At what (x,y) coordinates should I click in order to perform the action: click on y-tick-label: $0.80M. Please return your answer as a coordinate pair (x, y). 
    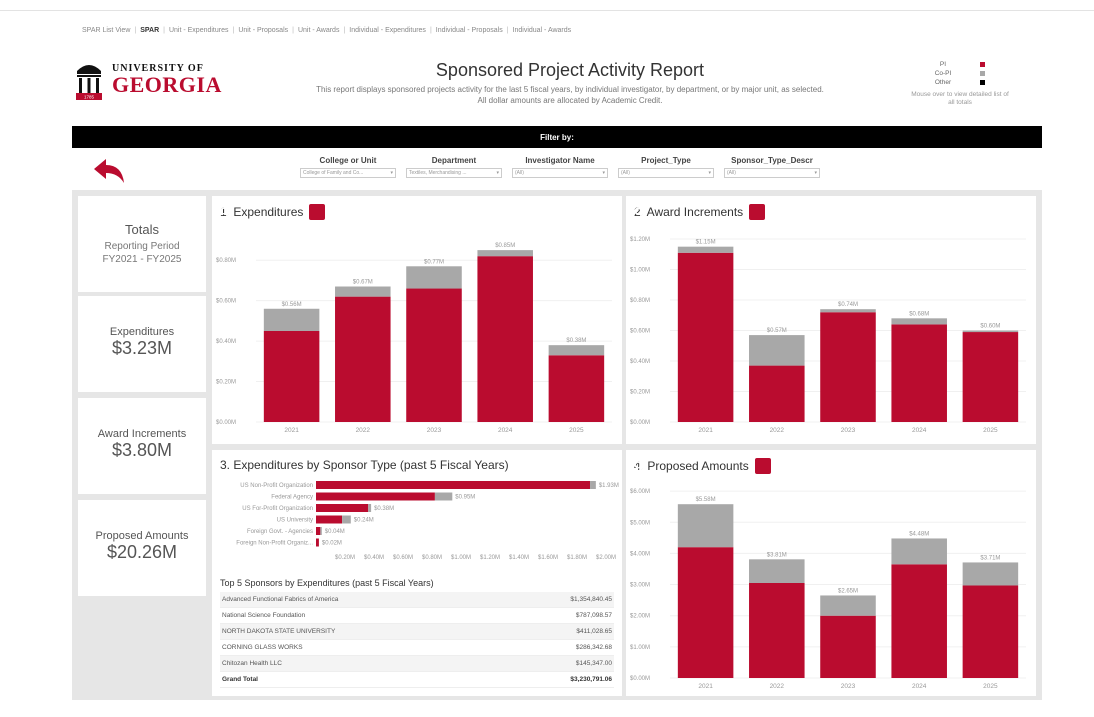
    Looking at the image, I should click on (640, 301).